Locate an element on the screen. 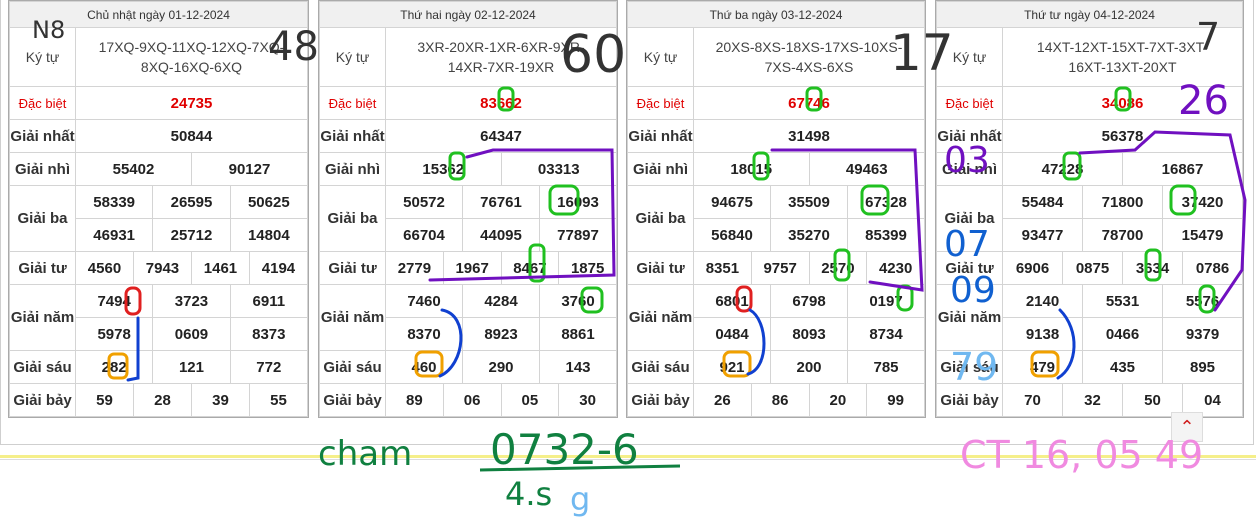 The width and height of the screenshot is (1256, 517). purple-bracket-b2 is located at coordinates (522, 215).